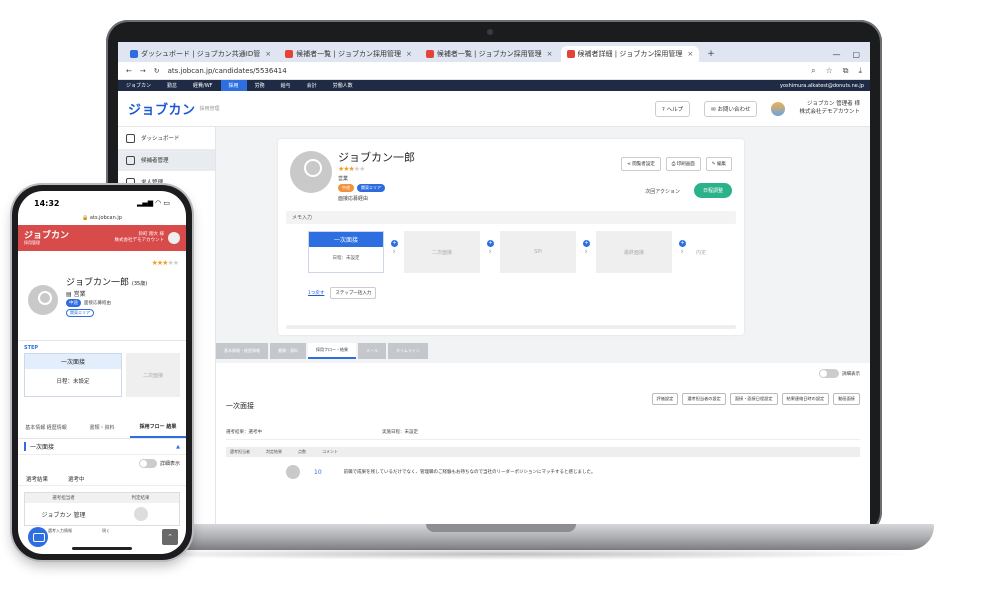  I want to click on evaluation-settings-button: 評価設定, so click(665, 399).